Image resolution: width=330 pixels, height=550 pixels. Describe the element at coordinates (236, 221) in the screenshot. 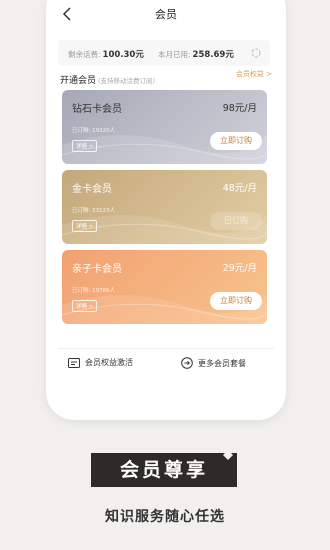

I see `subscribed-button: 已订购` at that location.